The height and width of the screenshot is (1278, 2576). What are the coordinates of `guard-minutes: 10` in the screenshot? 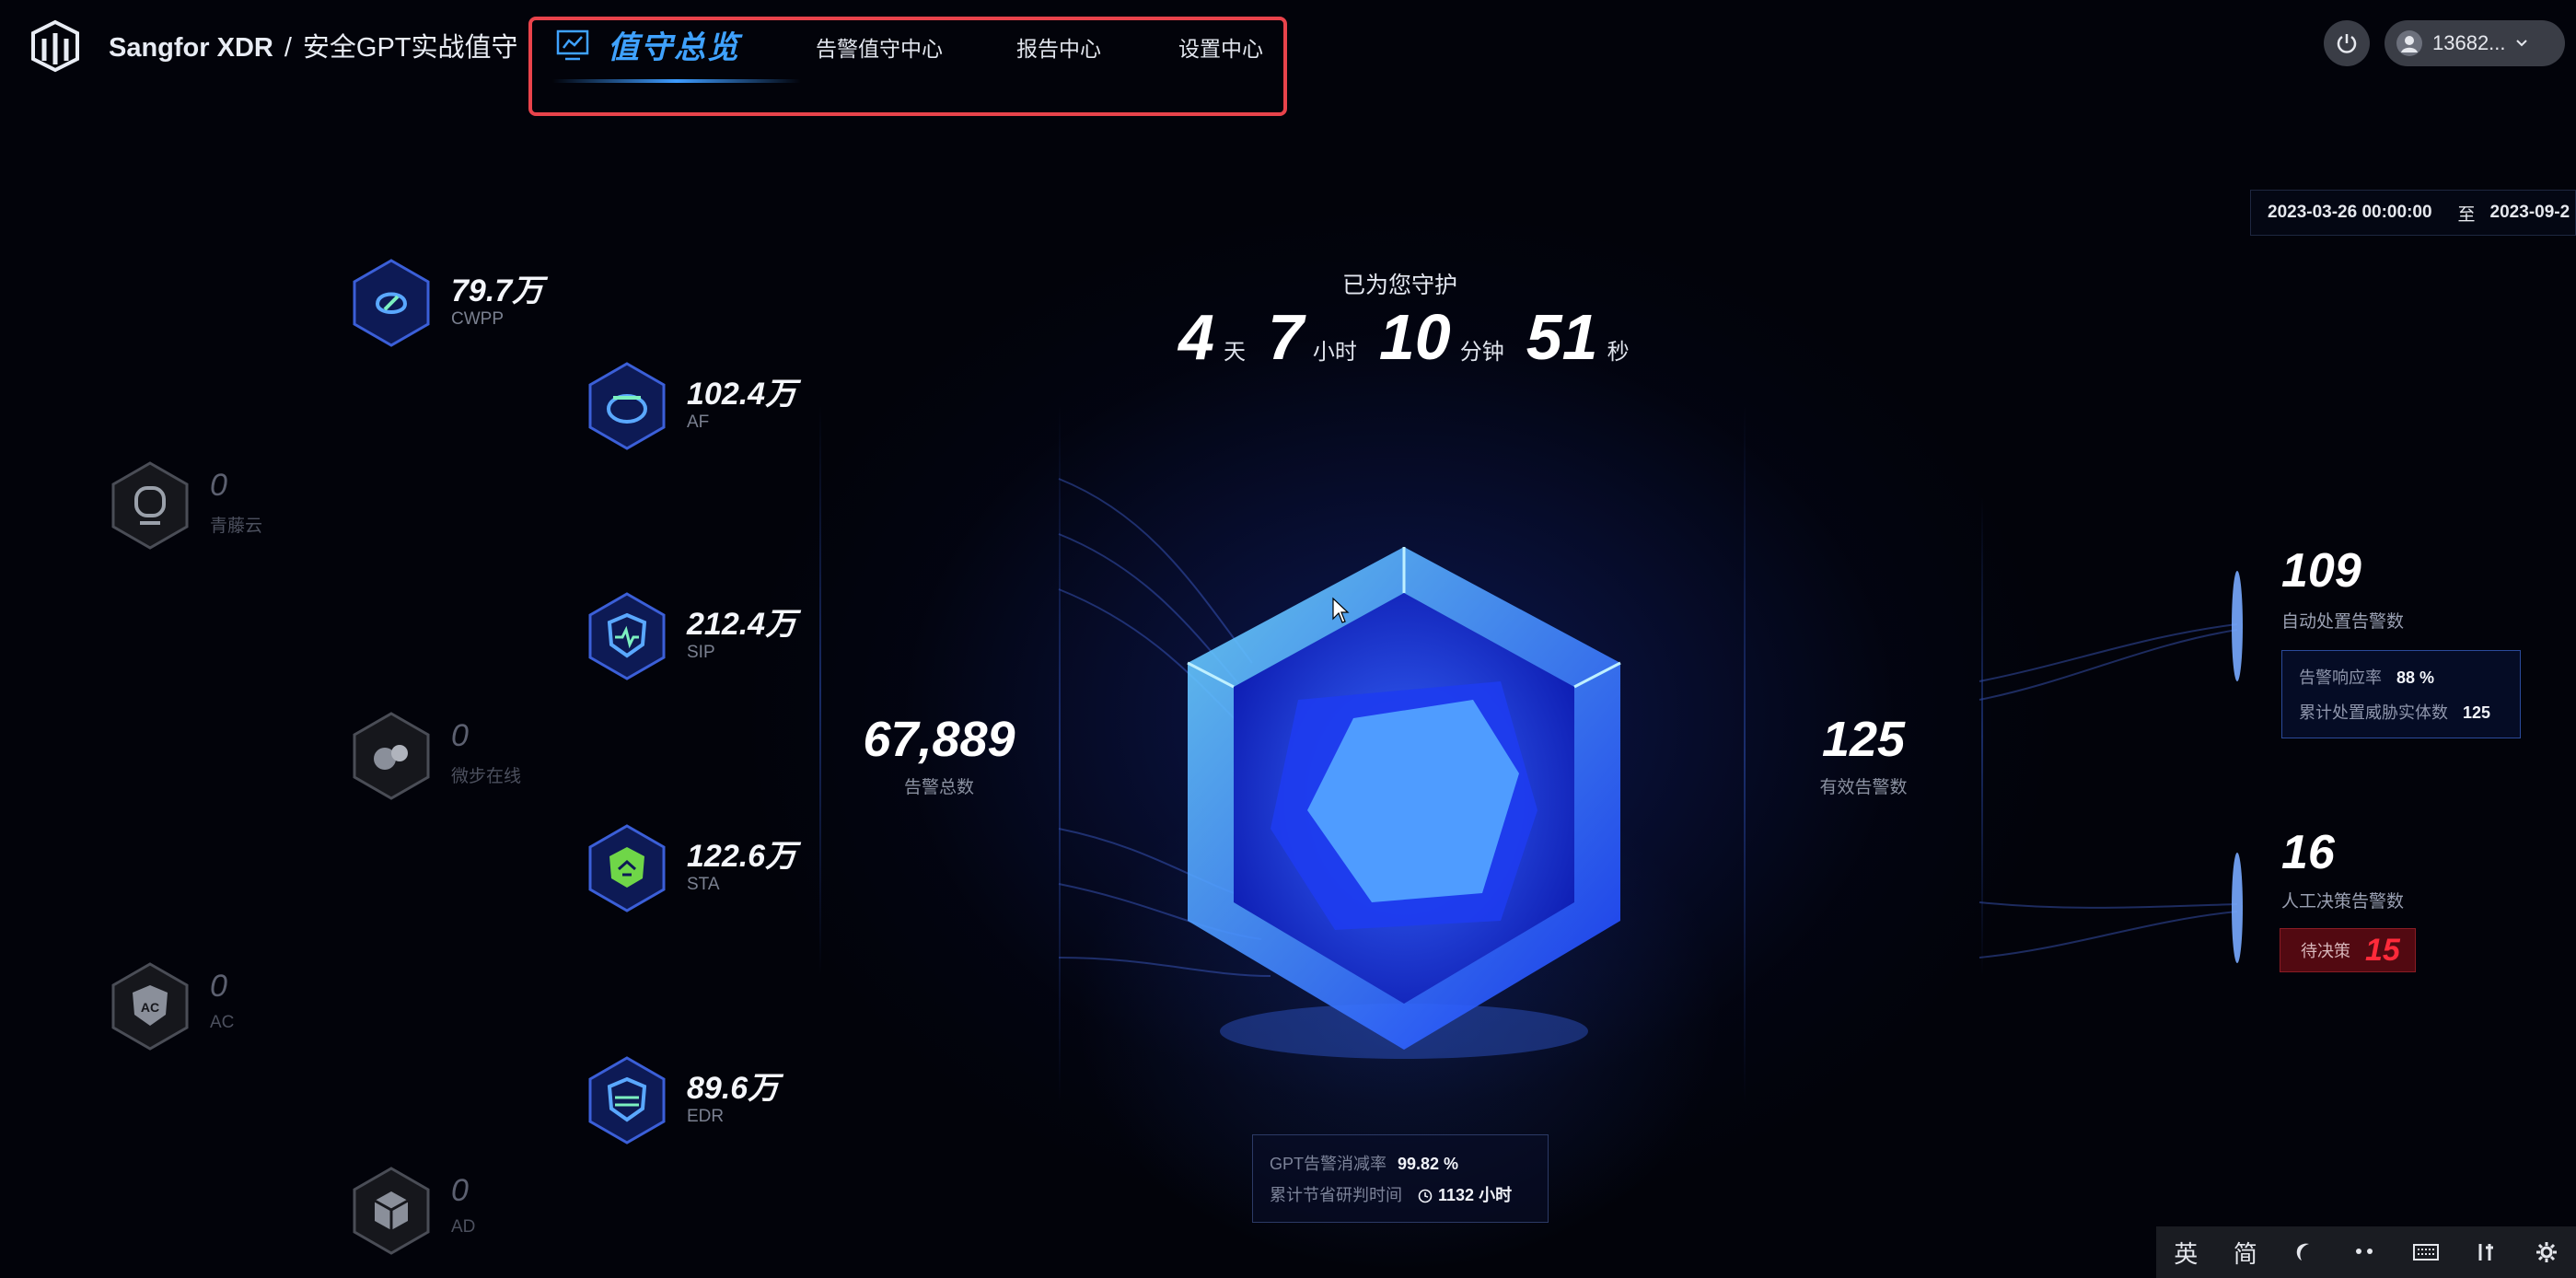 It's located at (1414, 337).